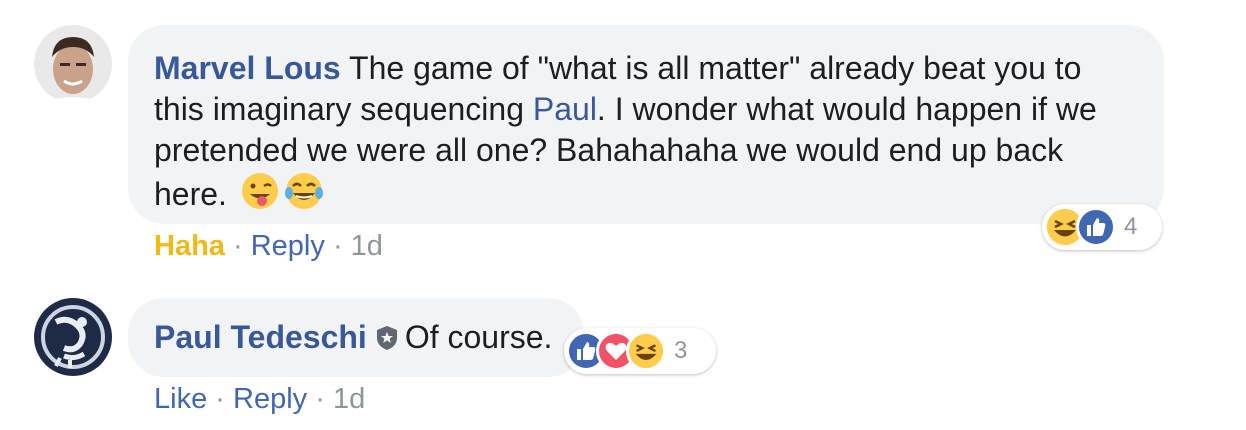  What do you see at coordinates (681, 350) in the screenshot?
I see `reaction-count: 3` at bounding box center [681, 350].